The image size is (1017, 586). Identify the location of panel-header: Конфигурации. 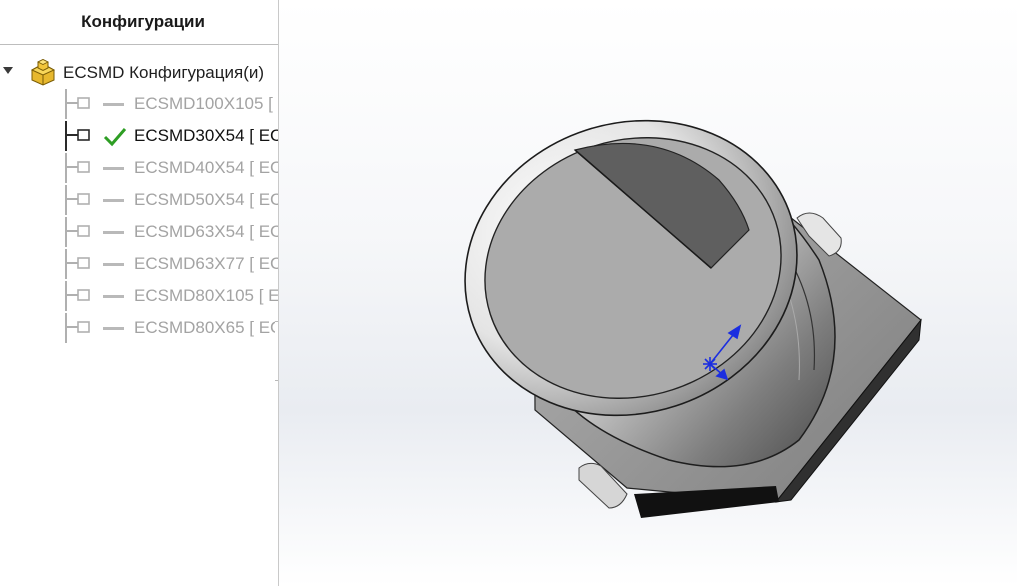
(139, 22).